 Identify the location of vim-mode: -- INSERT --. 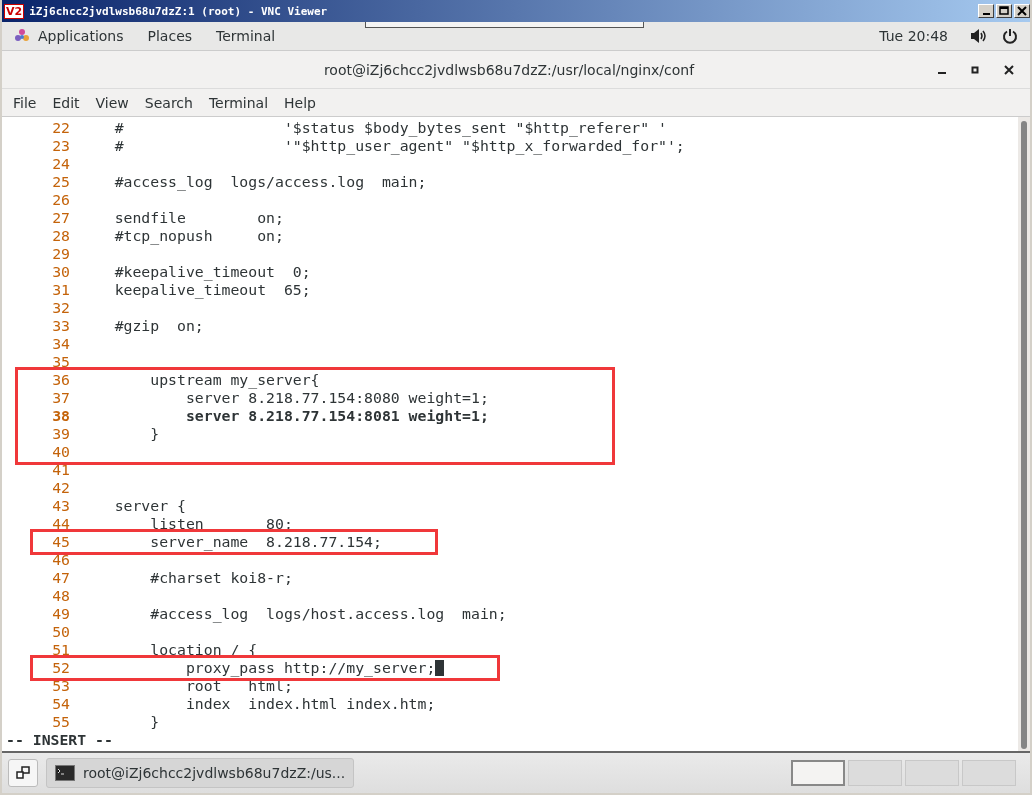
(60, 740).